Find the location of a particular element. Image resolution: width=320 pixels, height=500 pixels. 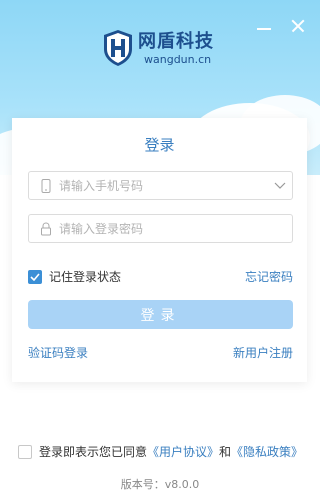

login-button: 登录 is located at coordinates (160, 314).